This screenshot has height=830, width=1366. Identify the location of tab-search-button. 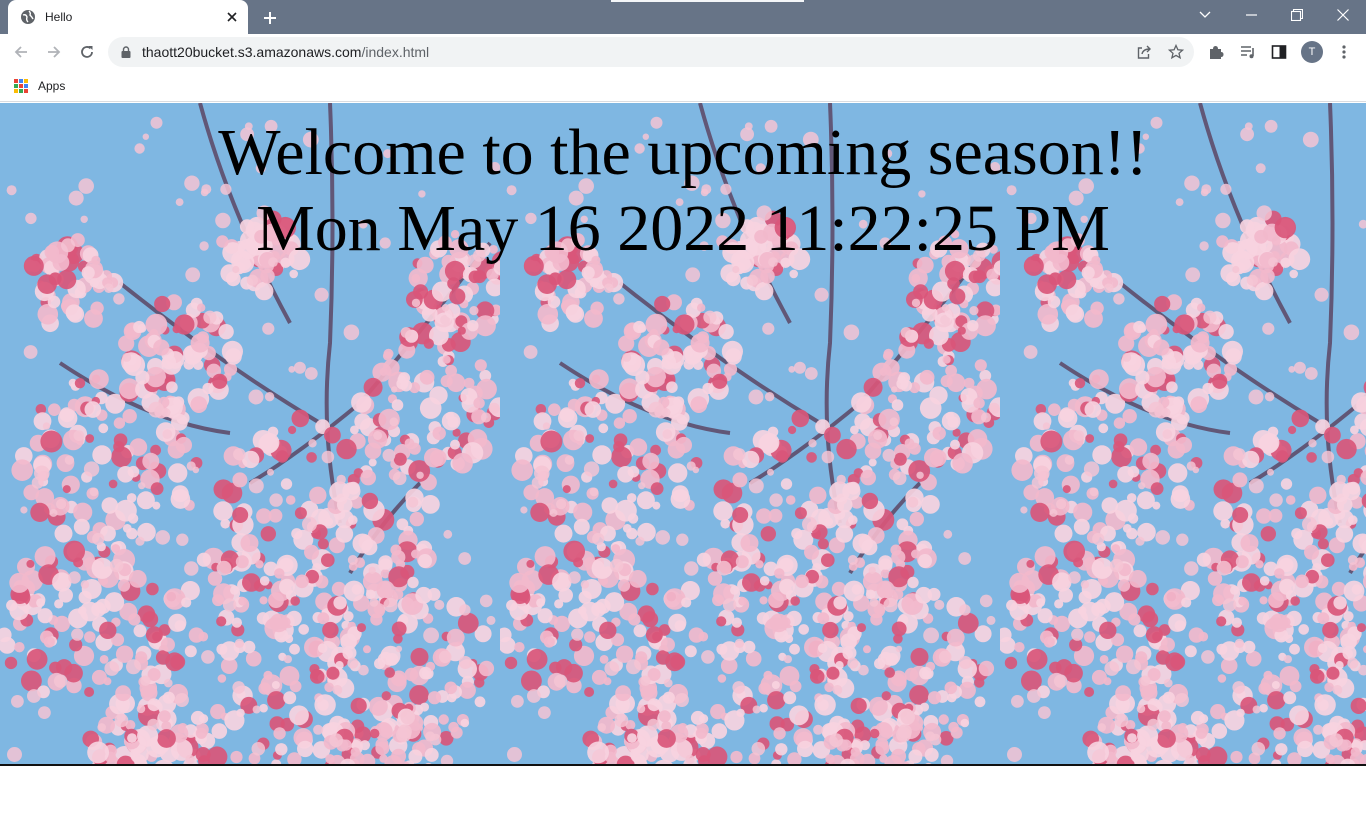
(1205, 15).